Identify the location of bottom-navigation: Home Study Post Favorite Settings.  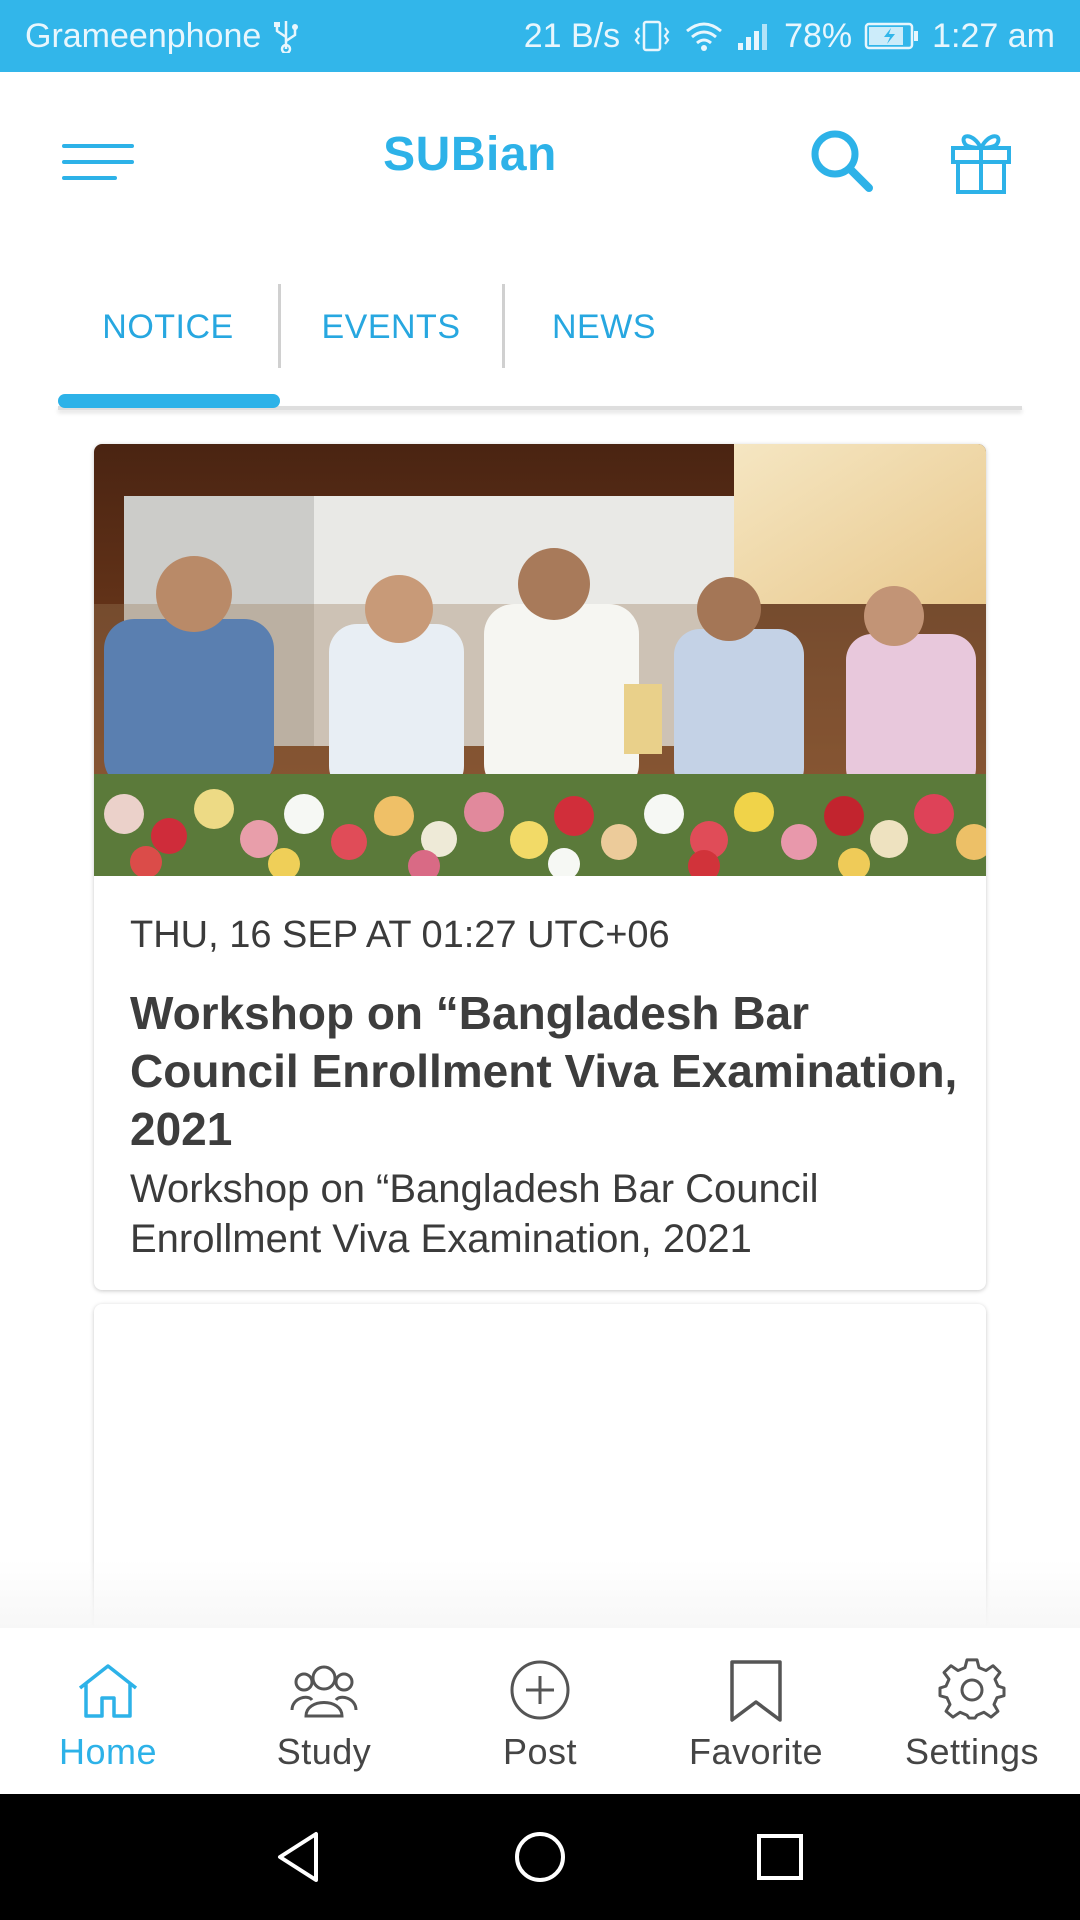
(540, 1711).